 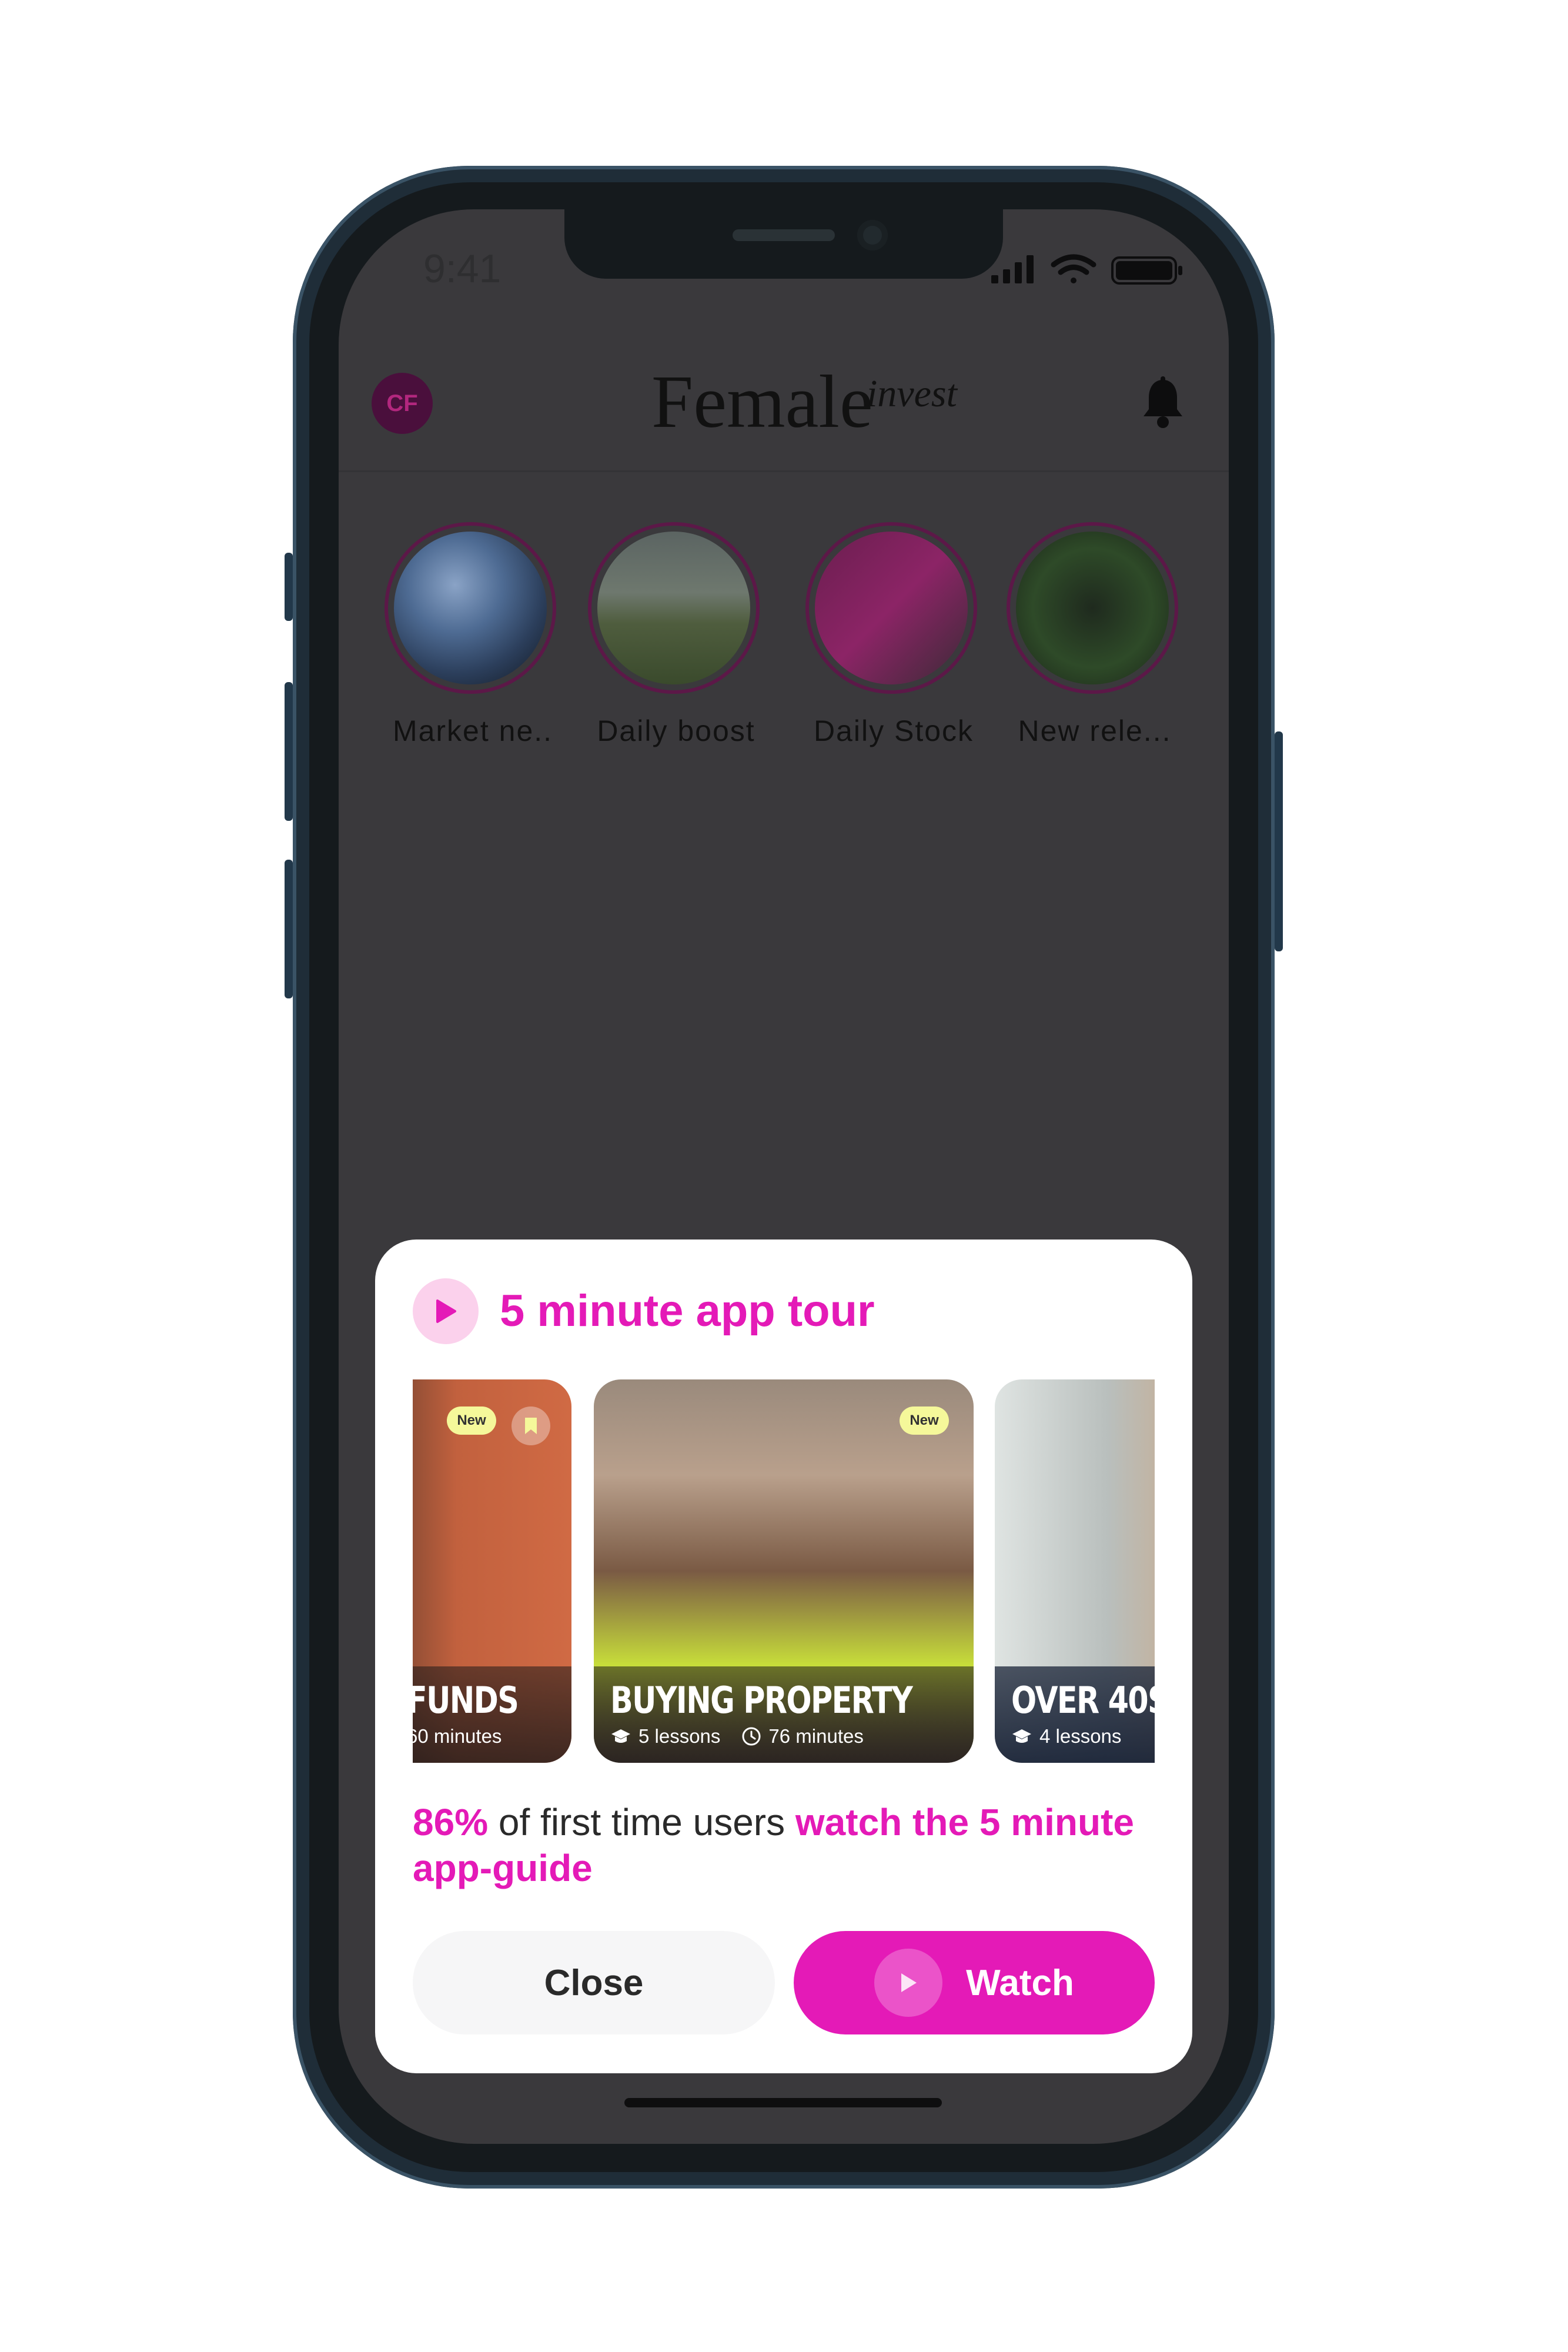 I want to click on wifi-icon, so click(x=1073, y=268).